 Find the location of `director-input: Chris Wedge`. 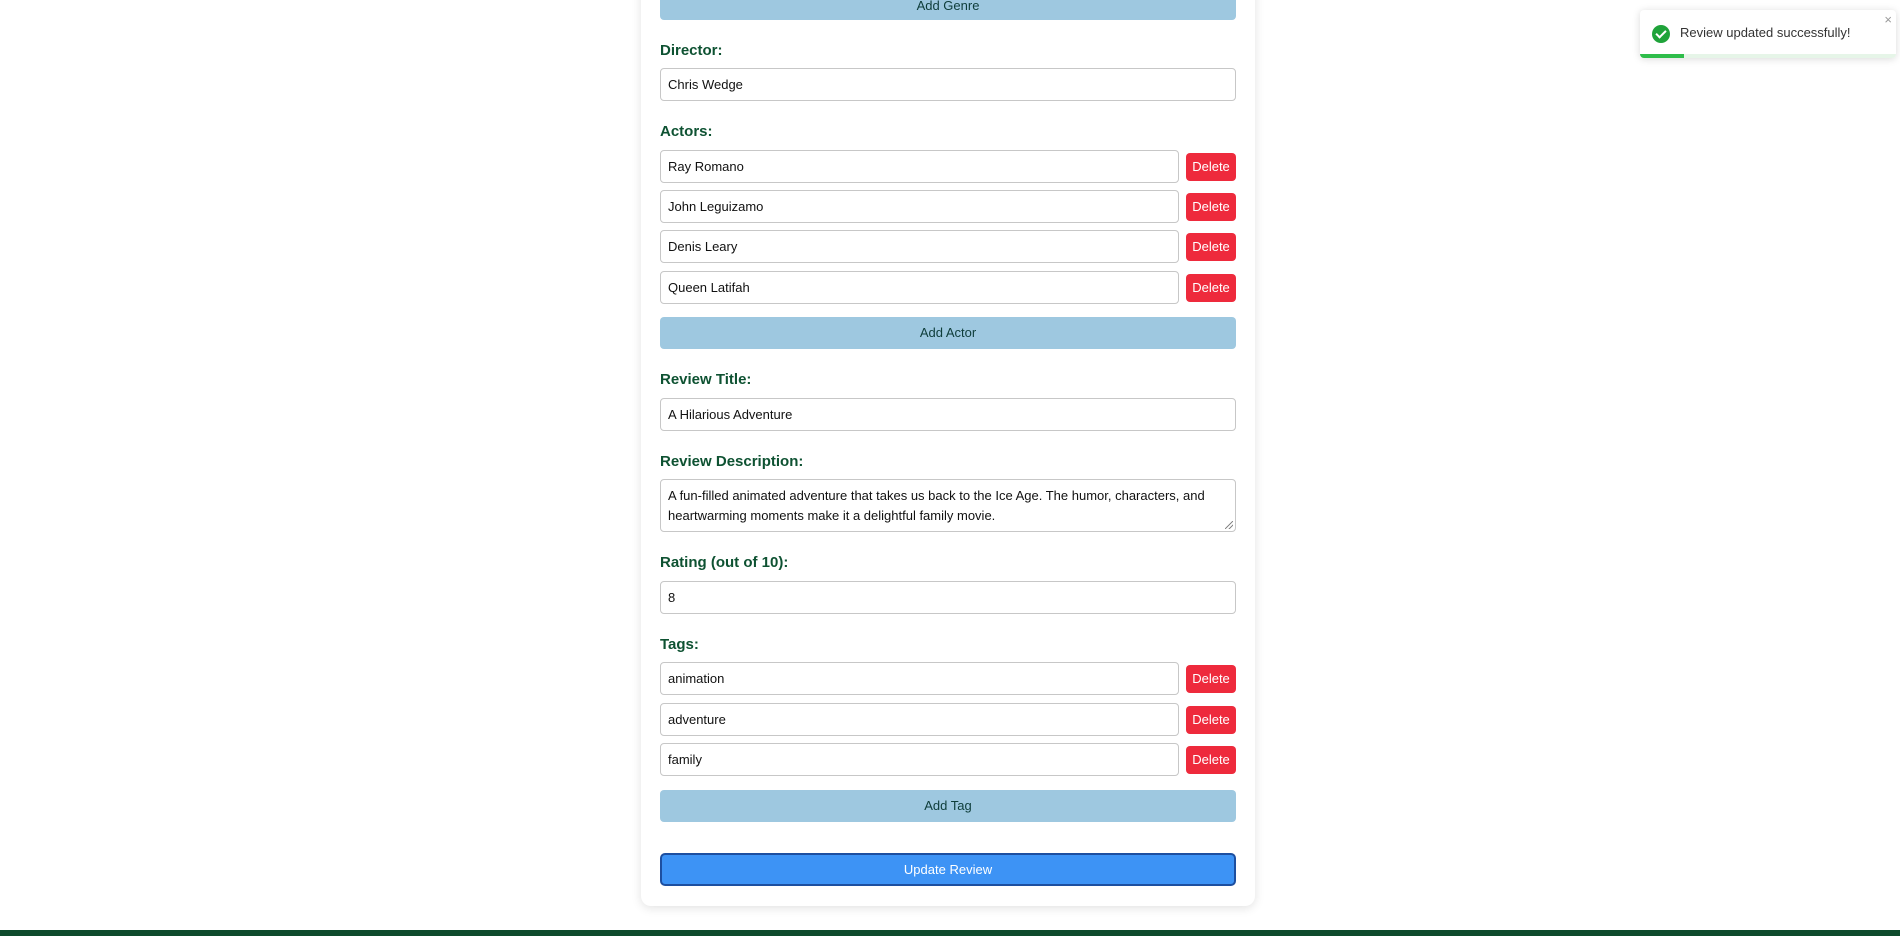

director-input: Chris Wedge is located at coordinates (948, 84).